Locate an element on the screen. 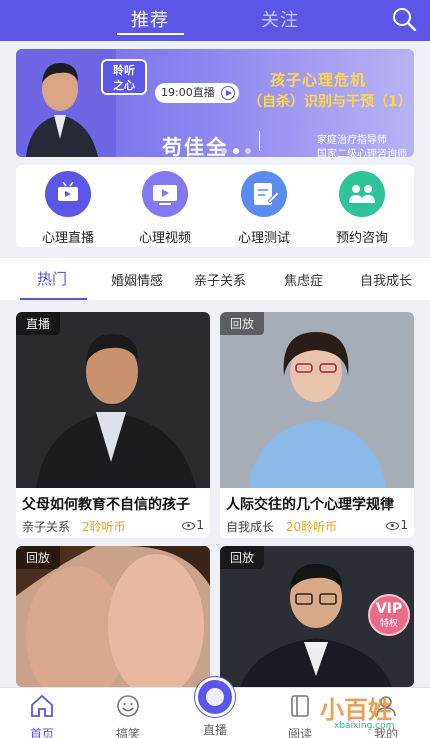 The image size is (430, 738). quick-nav: 心理直播 心理视频 心理测试 预约咨询 is located at coordinates (215, 206).